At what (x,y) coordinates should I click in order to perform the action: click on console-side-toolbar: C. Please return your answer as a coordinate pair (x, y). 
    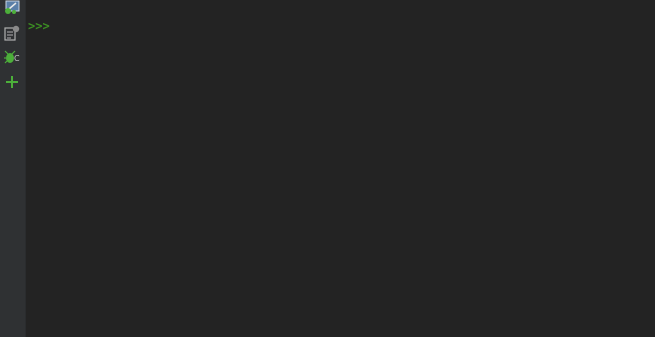
    Looking at the image, I should click on (13, 168).